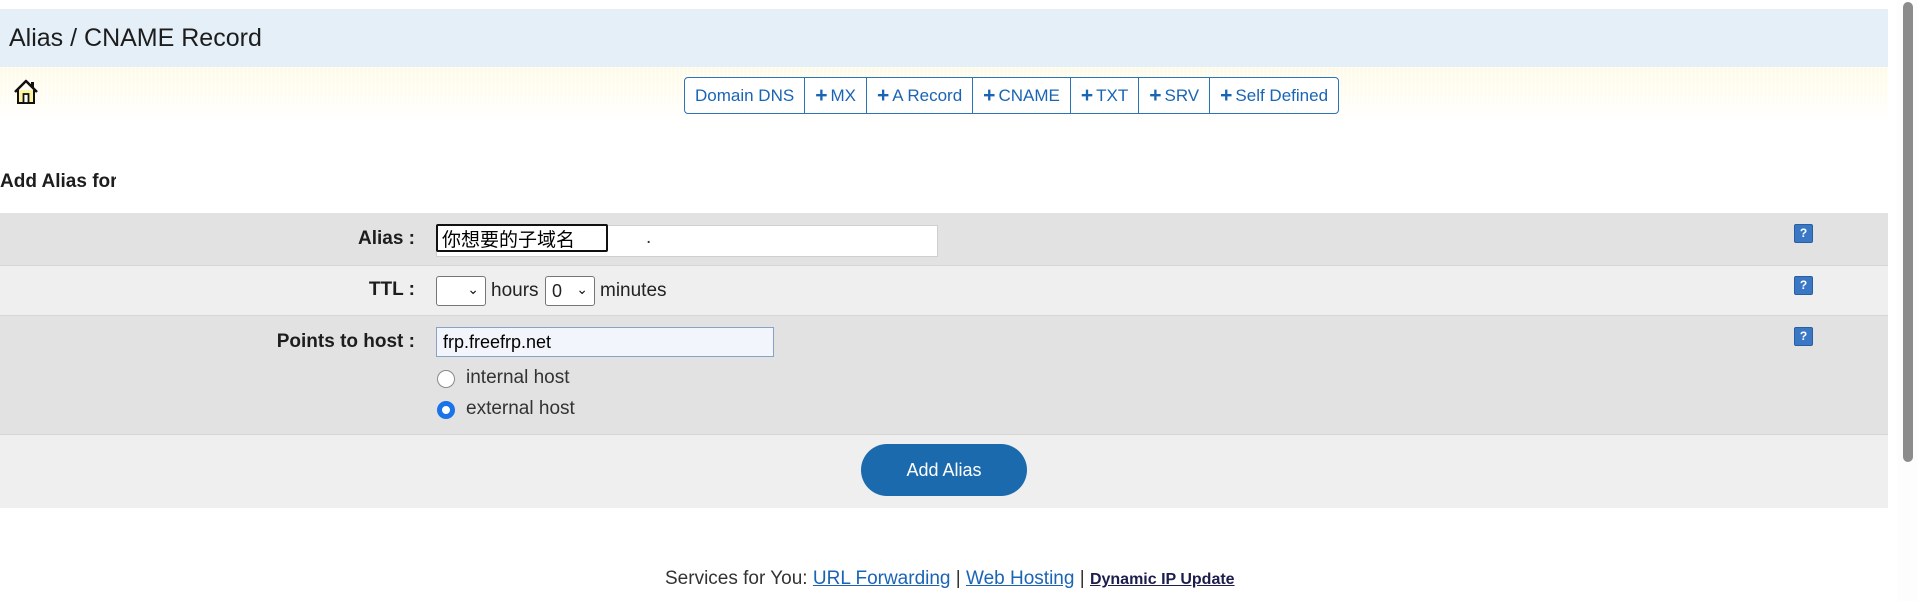 This screenshot has width=1918, height=601. Describe the element at coordinates (944, 38) in the screenshot. I see `title-bar: Alias / CNAME Record` at that location.